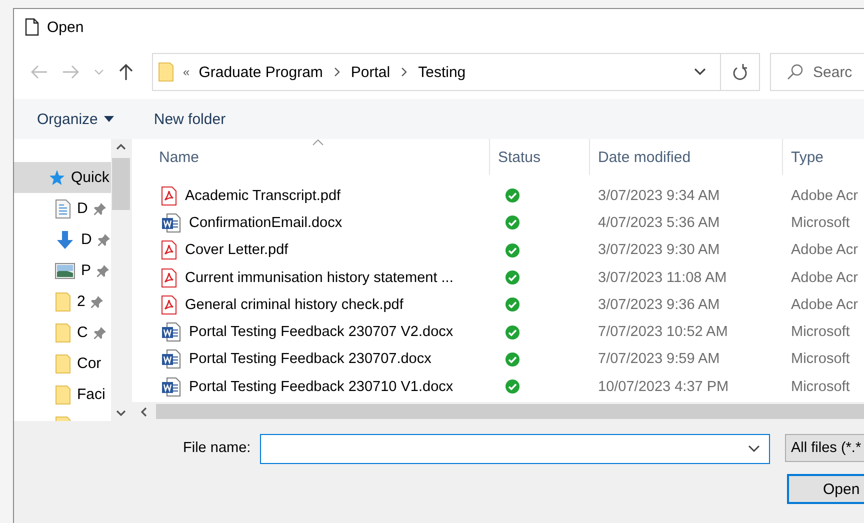  I want to click on nav-item: Cor, so click(62, 363).